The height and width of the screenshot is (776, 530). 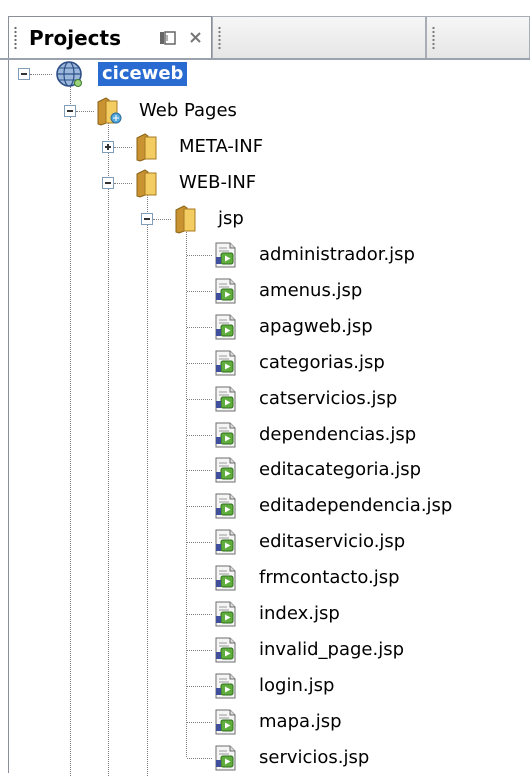 What do you see at coordinates (337, 435) in the screenshot?
I see `tree-node-jsp-file: dependencias.jsp` at bounding box center [337, 435].